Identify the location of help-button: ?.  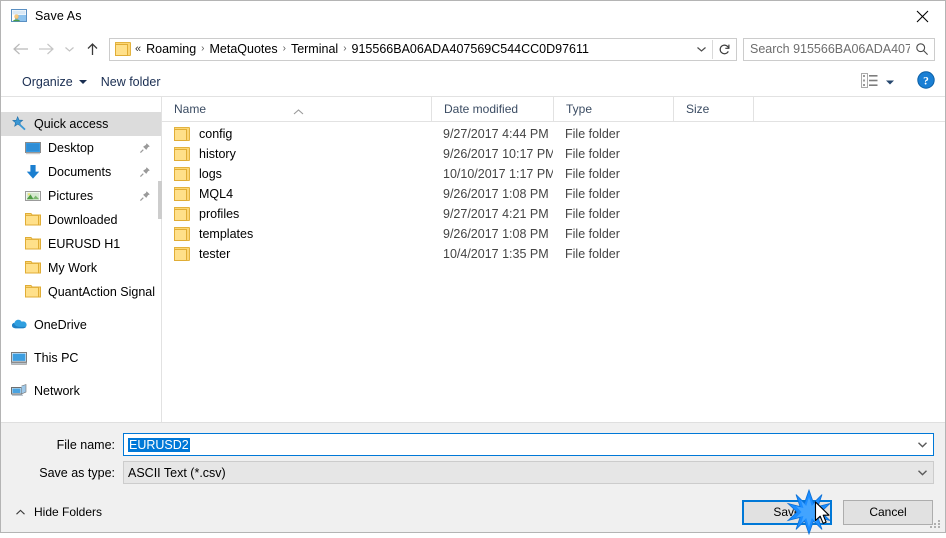
(926, 81).